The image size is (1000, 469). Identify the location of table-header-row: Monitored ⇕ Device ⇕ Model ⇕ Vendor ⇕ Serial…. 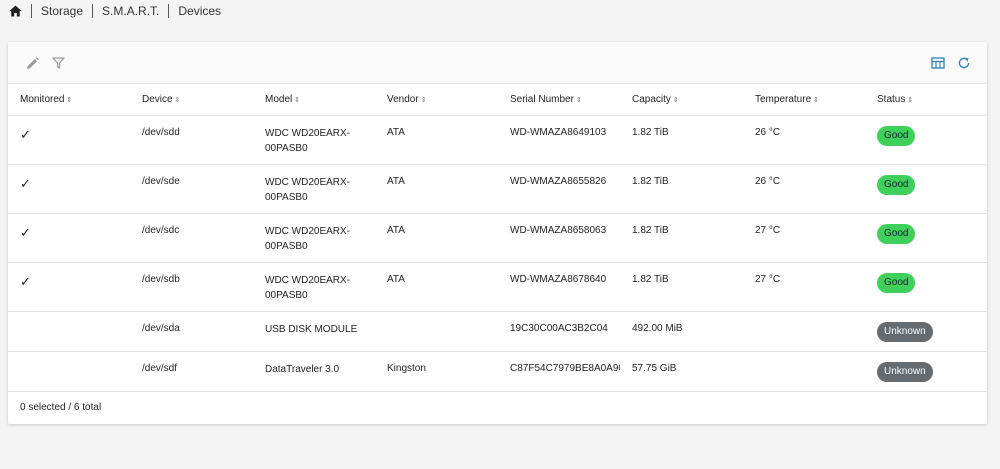
(497, 99).